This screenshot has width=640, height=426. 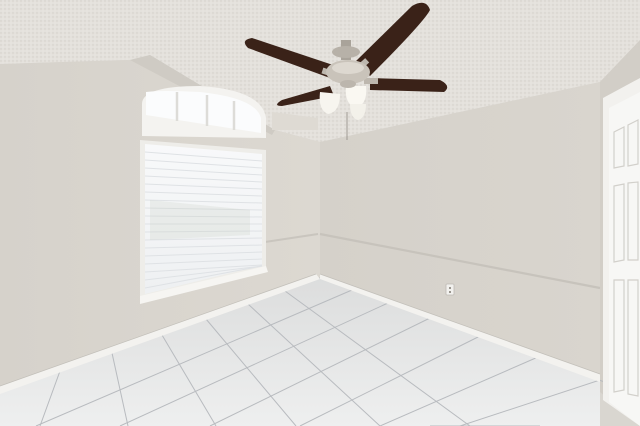 I want to click on closet-door, so click(x=621, y=252).